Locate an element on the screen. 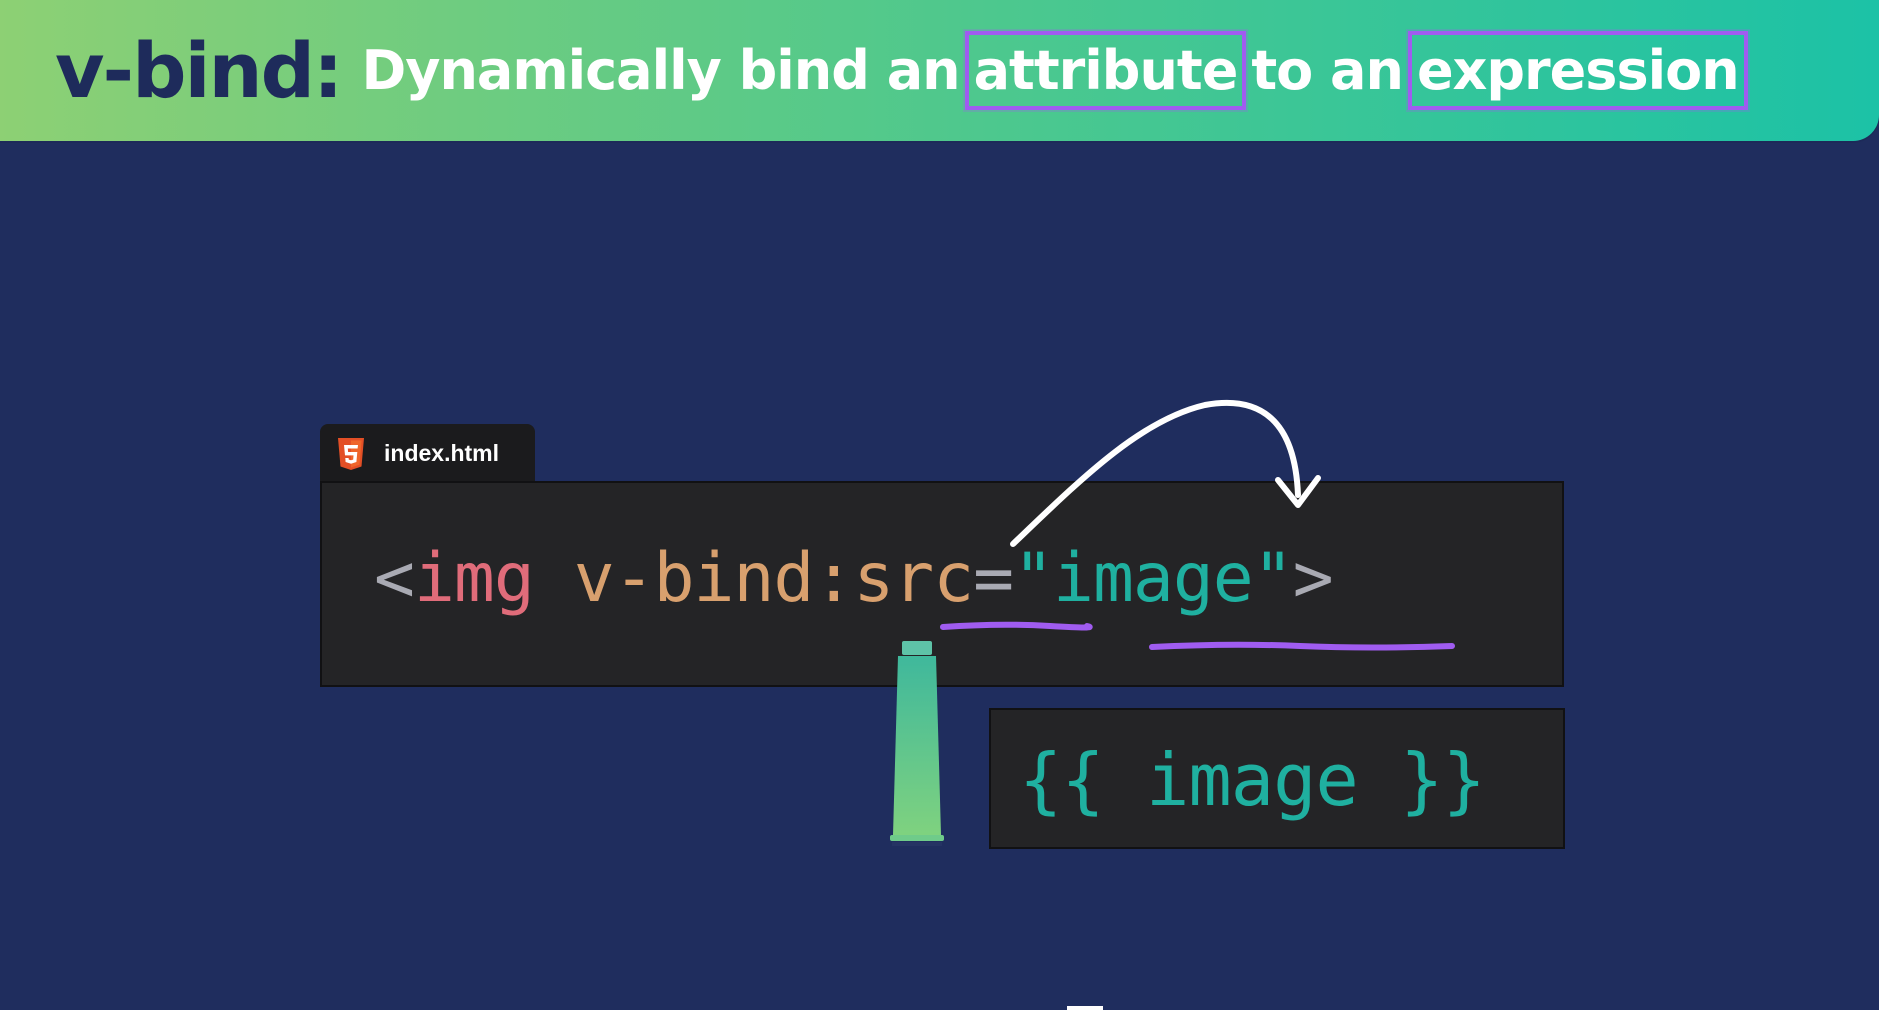 This screenshot has height=1010, width=1879. glue-tube-icon is located at coordinates (917, 743).